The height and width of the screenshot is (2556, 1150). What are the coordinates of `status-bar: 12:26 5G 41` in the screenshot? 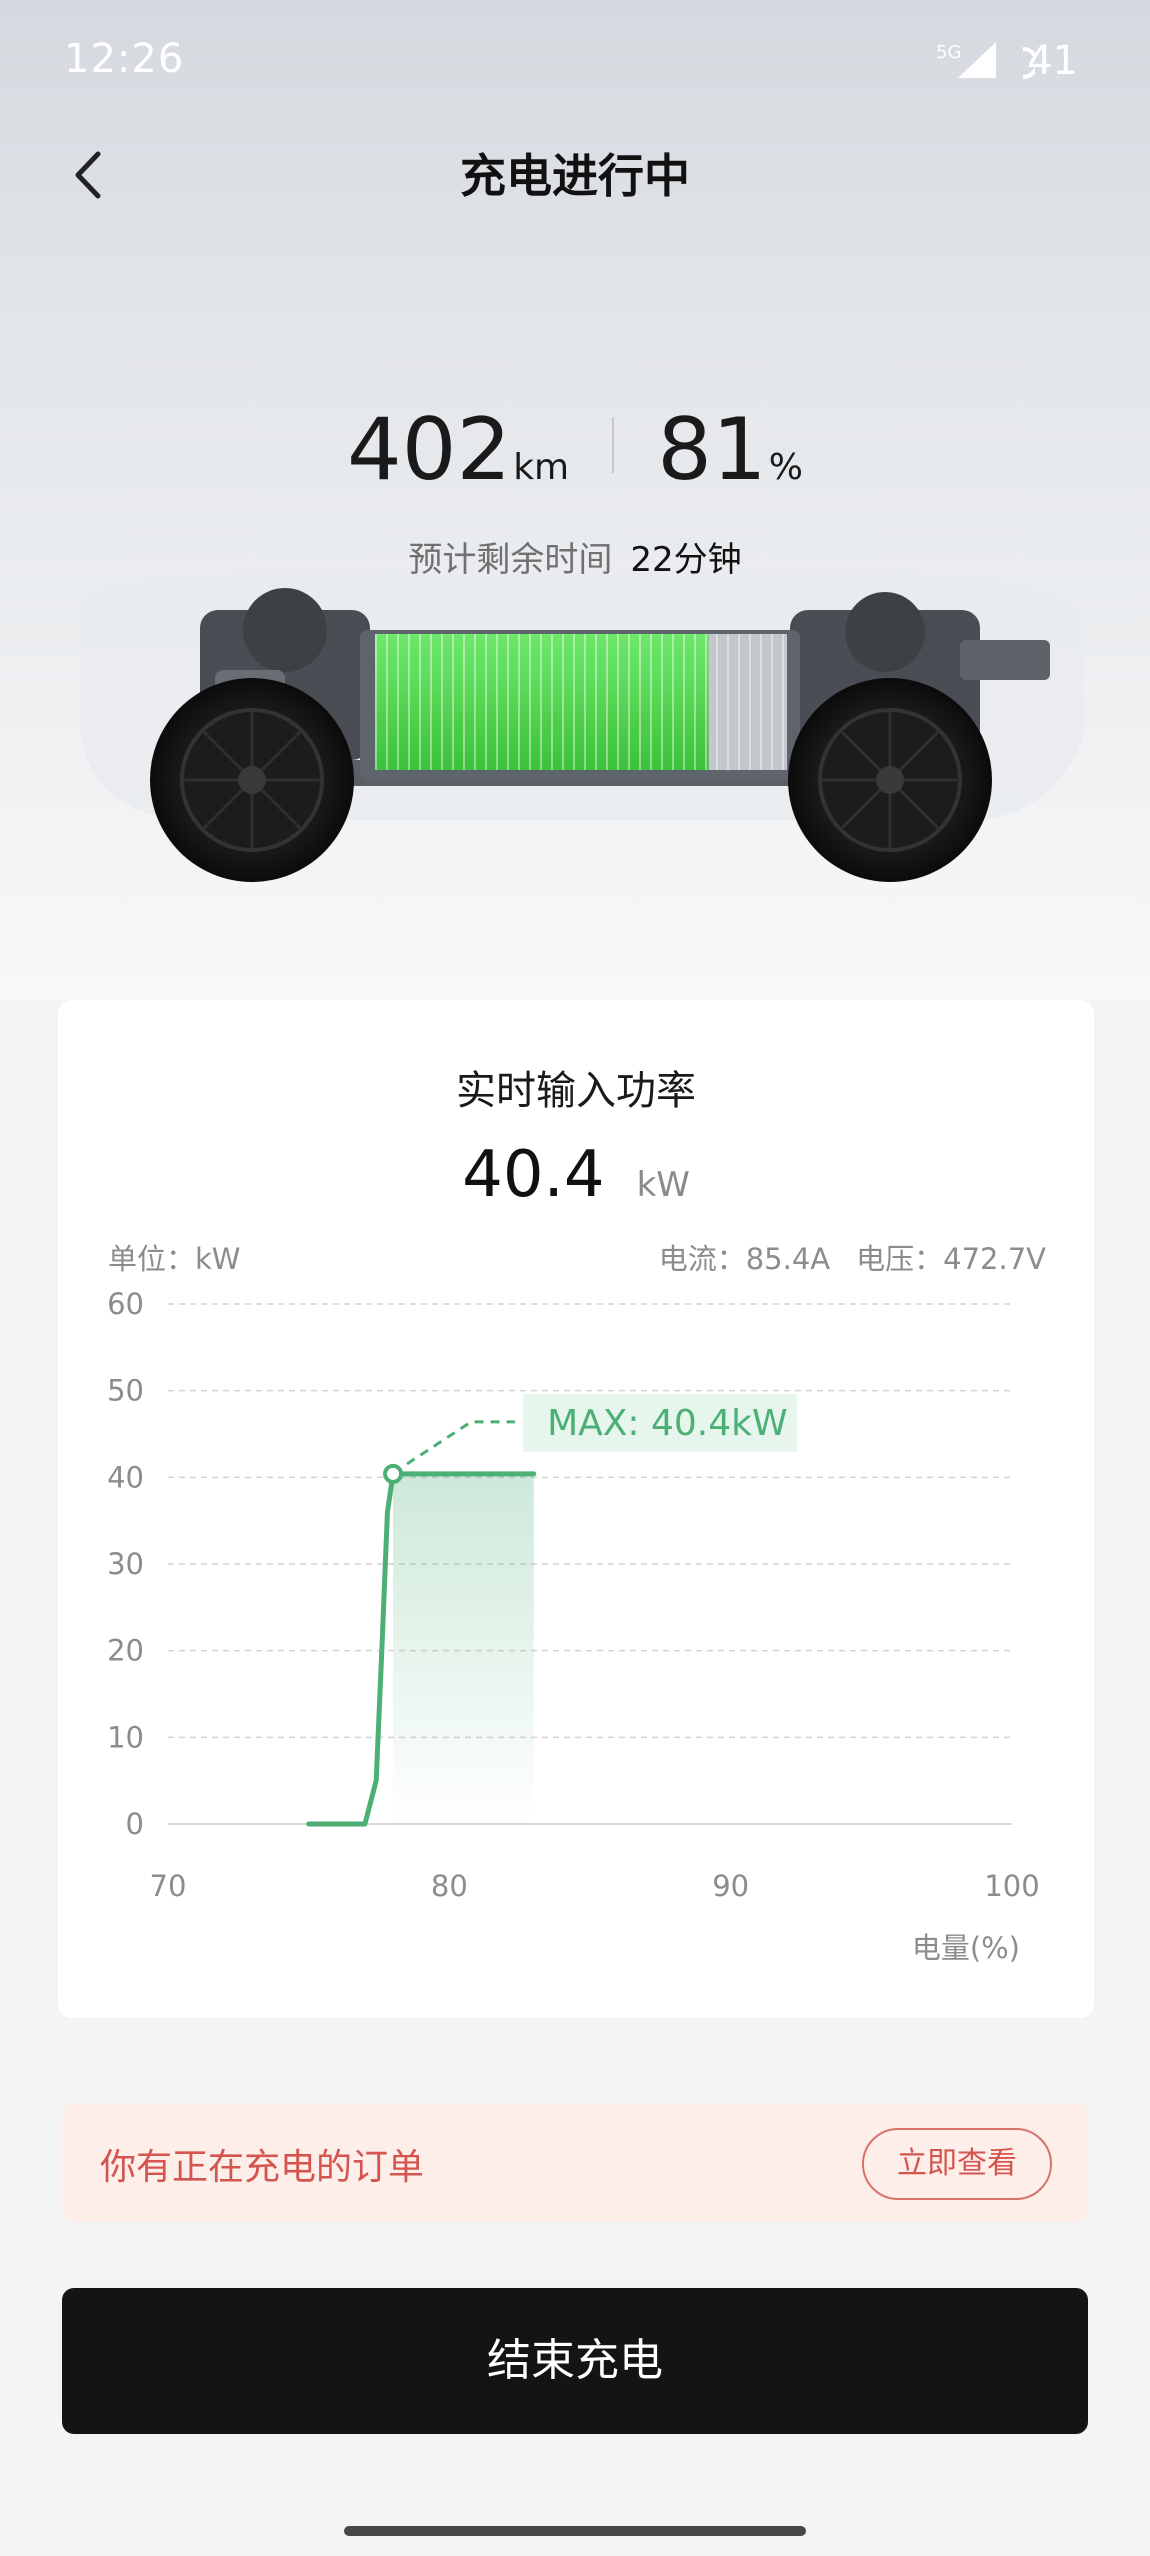 It's located at (575, 65).